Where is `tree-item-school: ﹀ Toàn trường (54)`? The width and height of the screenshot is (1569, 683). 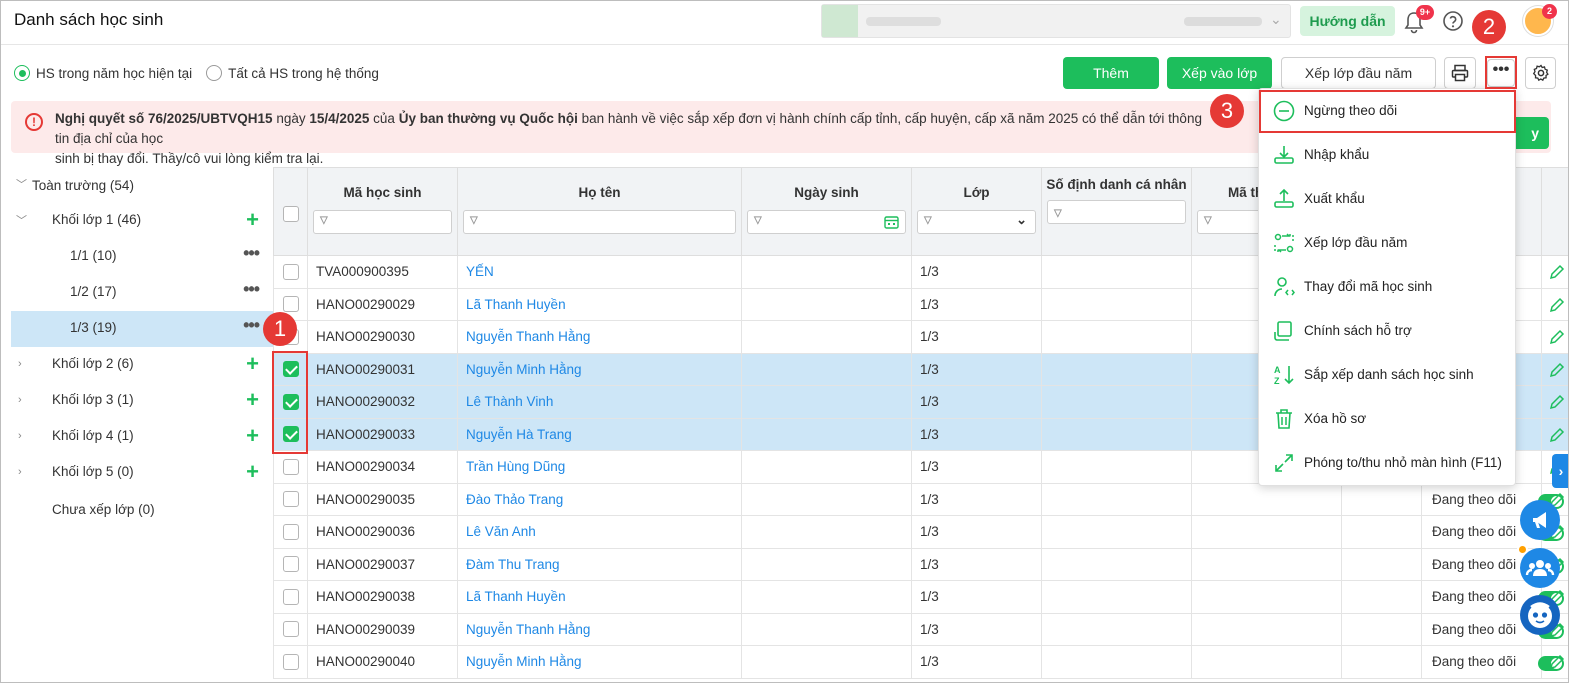
tree-item-school: ﹀ Toàn trường (54) is located at coordinates (142, 186).